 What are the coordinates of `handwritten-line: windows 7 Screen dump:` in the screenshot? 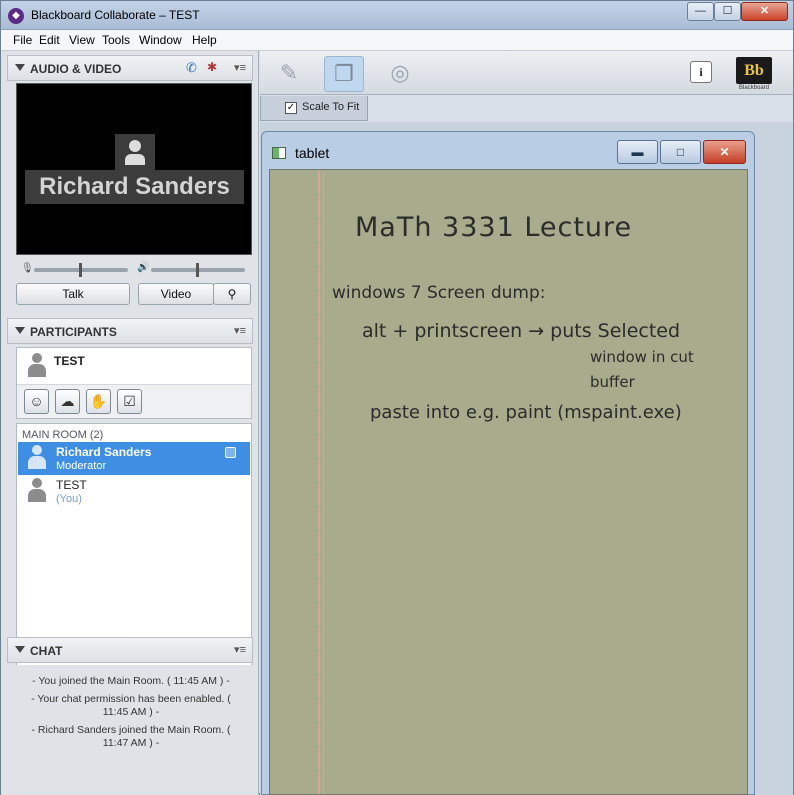 It's located at (439, 293).